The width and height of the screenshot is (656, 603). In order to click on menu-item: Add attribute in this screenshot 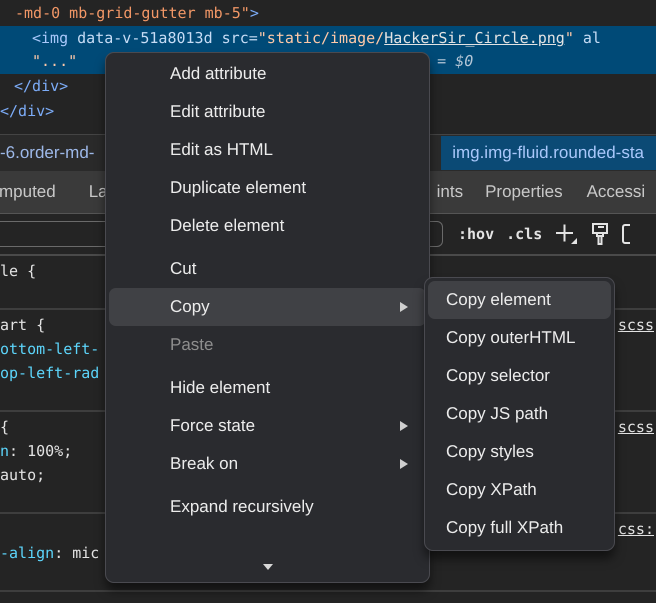, I will do `click(267, 74)`.